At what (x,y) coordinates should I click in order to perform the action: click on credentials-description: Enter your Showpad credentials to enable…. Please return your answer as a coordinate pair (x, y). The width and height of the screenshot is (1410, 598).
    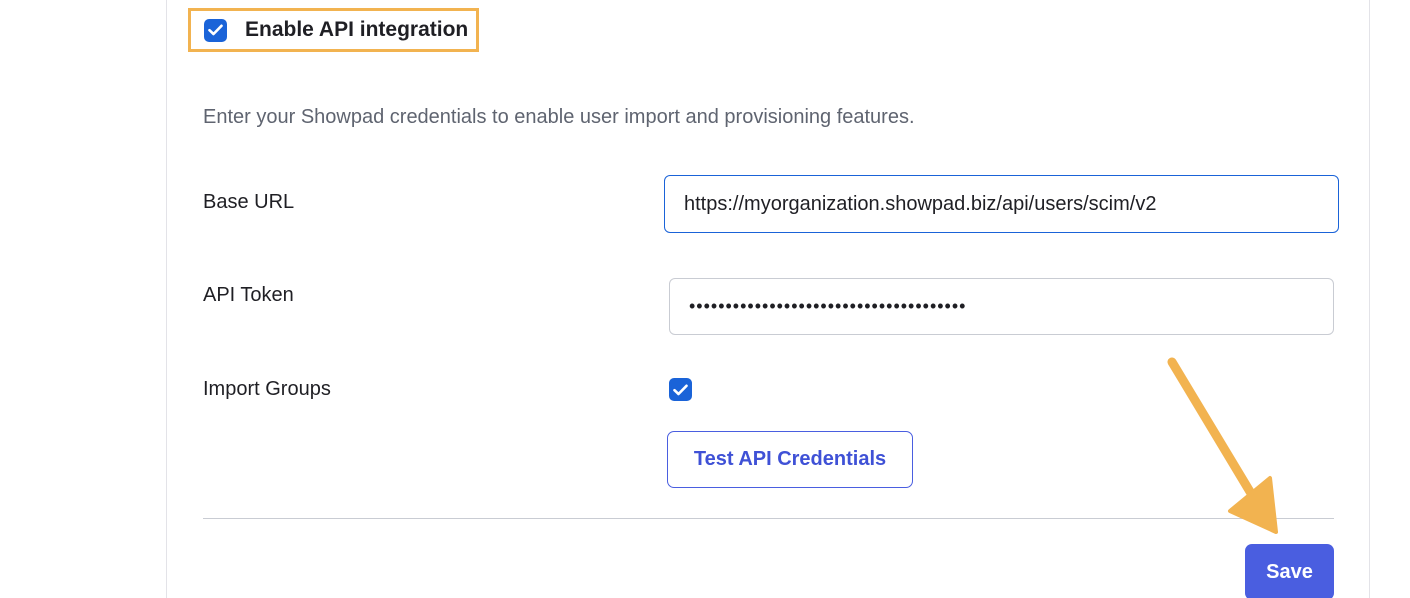
    Looking at the image, I should click on (559, 117).